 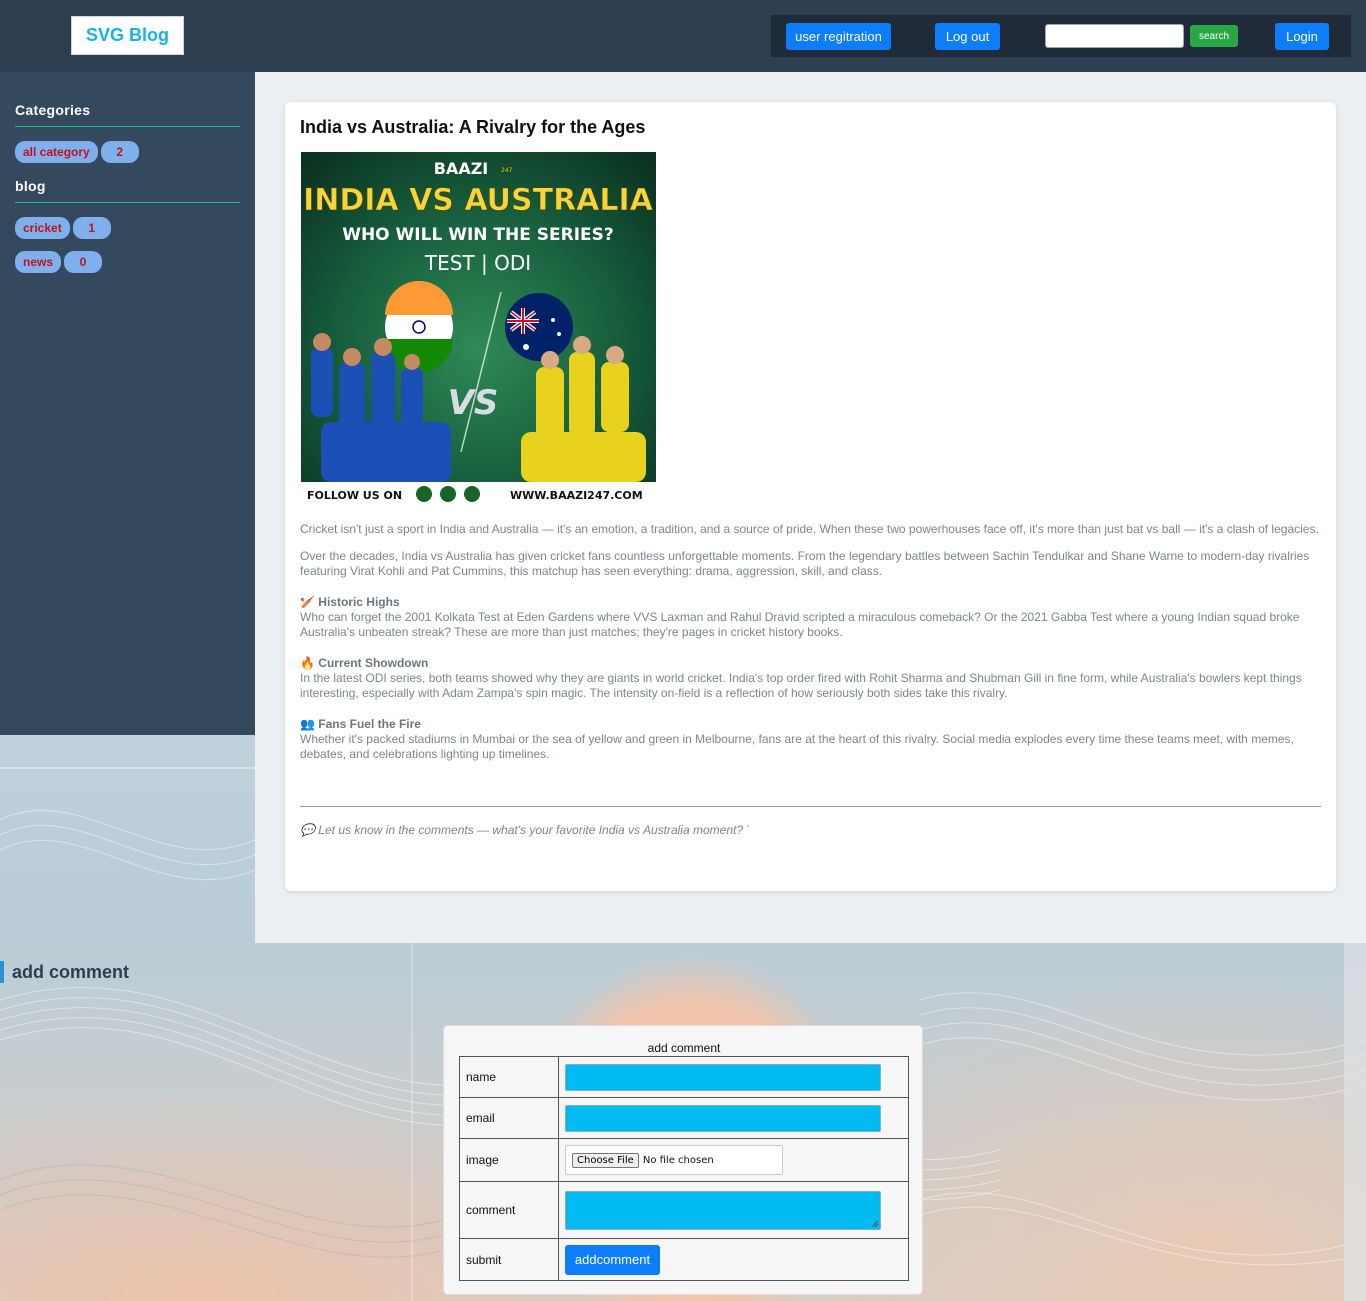 What do you see at coordinates (838, 36) in the screenshot?
I see `user-registration-button: user regitration` at bounding box center [838, 36].